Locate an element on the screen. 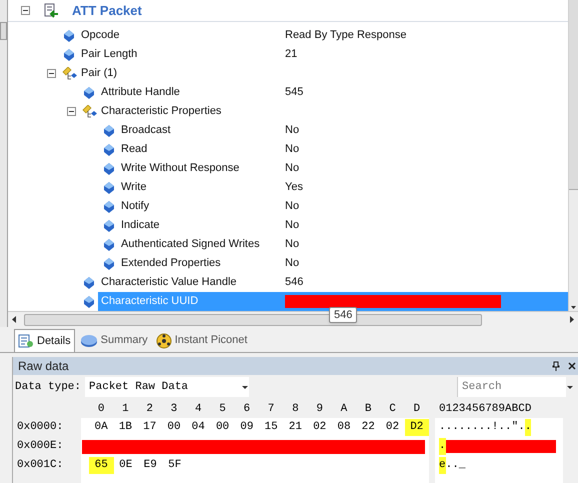  tree-row: Characteristic Value Handle 546 is located at coordinates (333, 282).